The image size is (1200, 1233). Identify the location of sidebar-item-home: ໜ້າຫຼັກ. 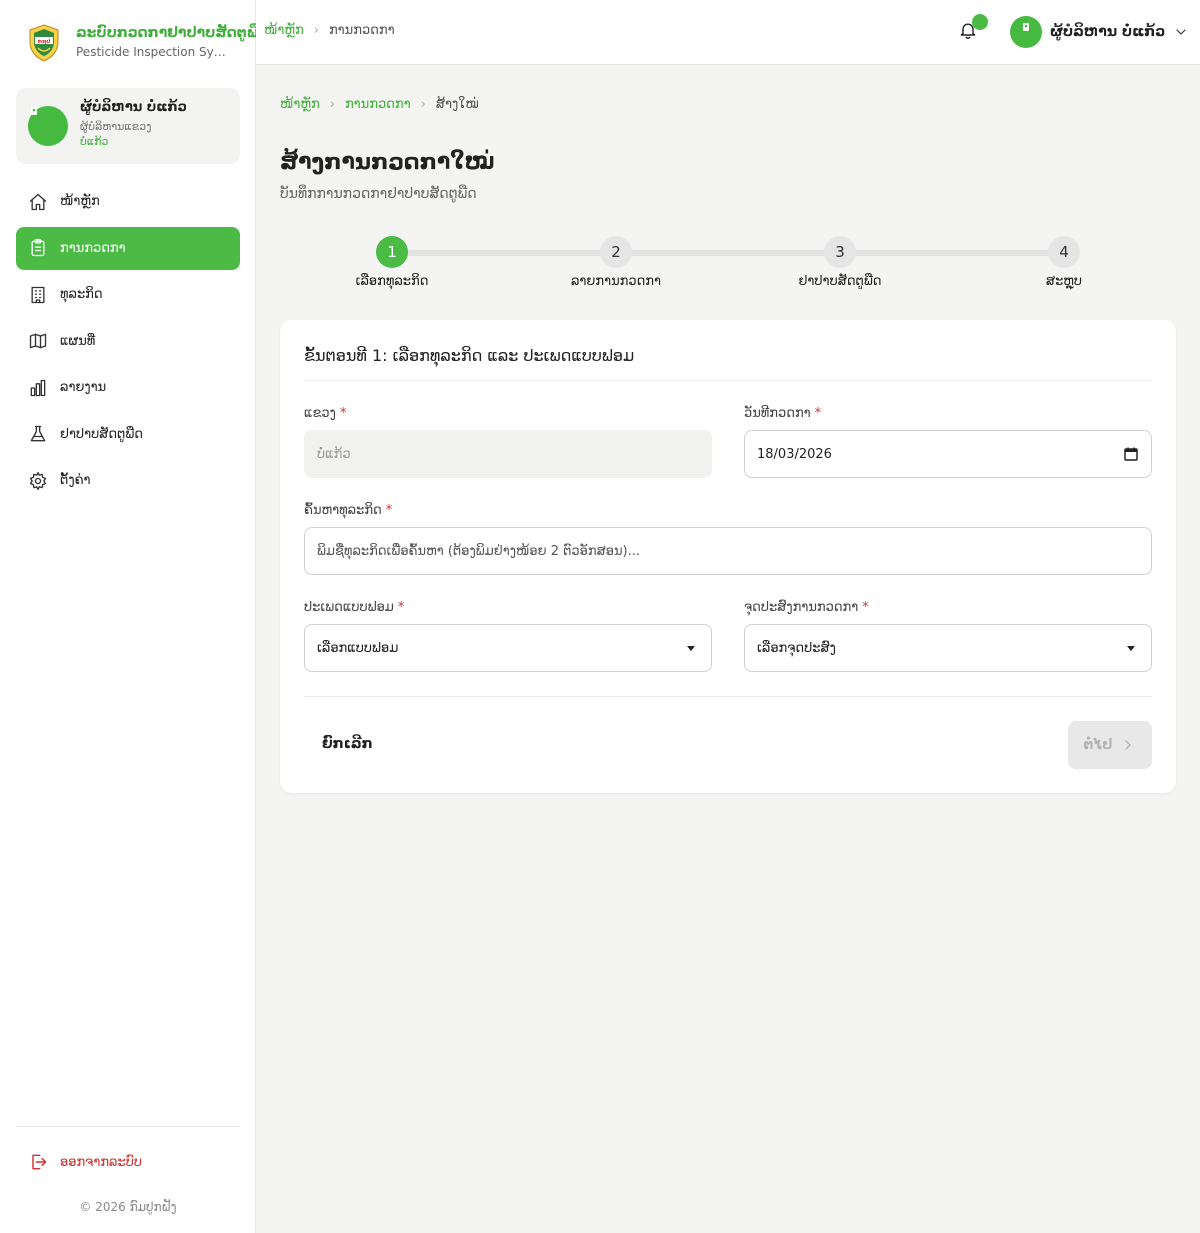
(128, 201).